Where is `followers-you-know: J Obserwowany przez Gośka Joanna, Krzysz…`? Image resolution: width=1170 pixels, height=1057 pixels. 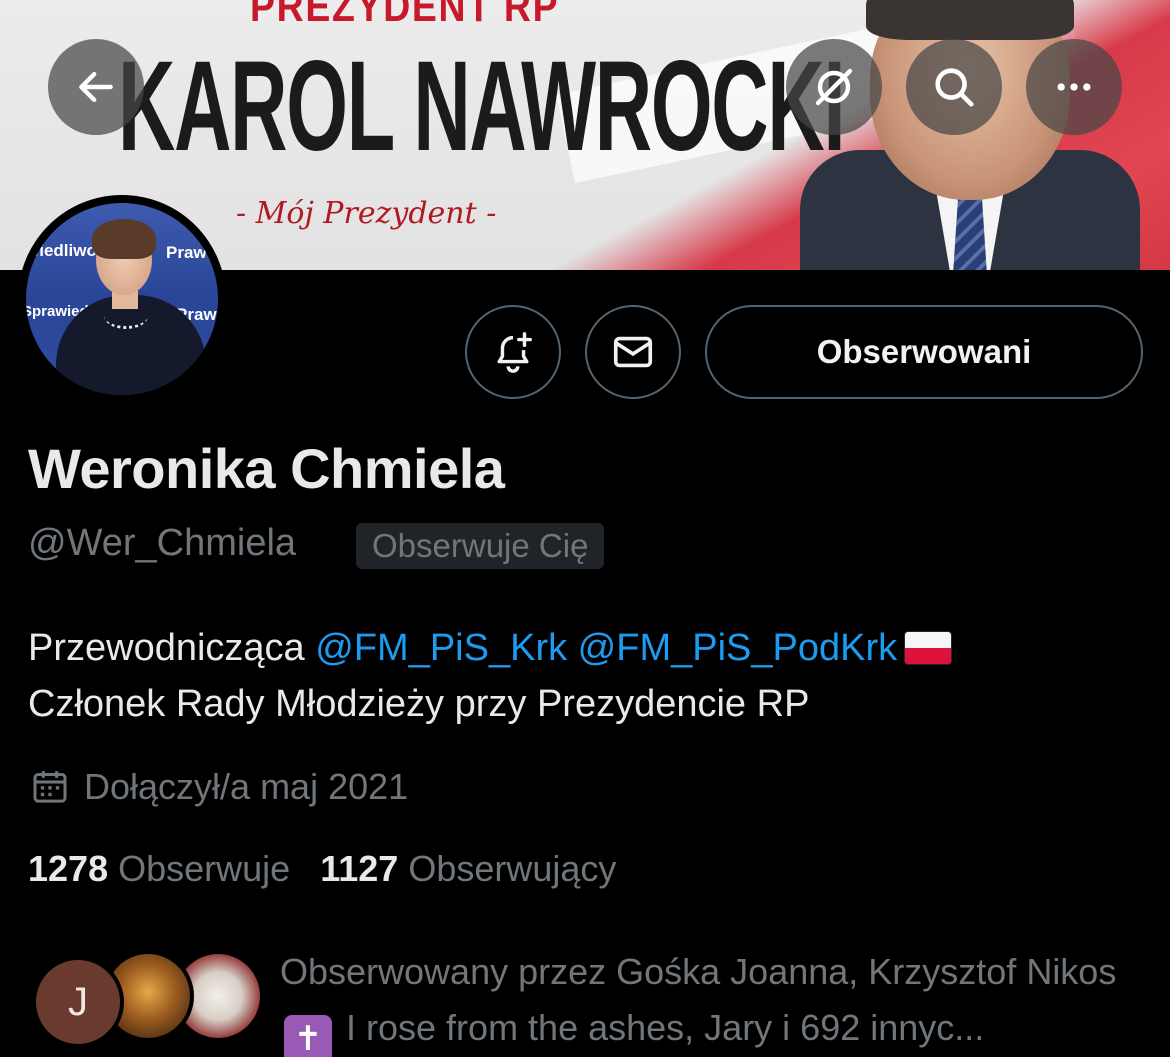
followers-you-know: J Obserwowany przez Gośka Joanna, Krzysz… is located at coordinates (594, 1000).